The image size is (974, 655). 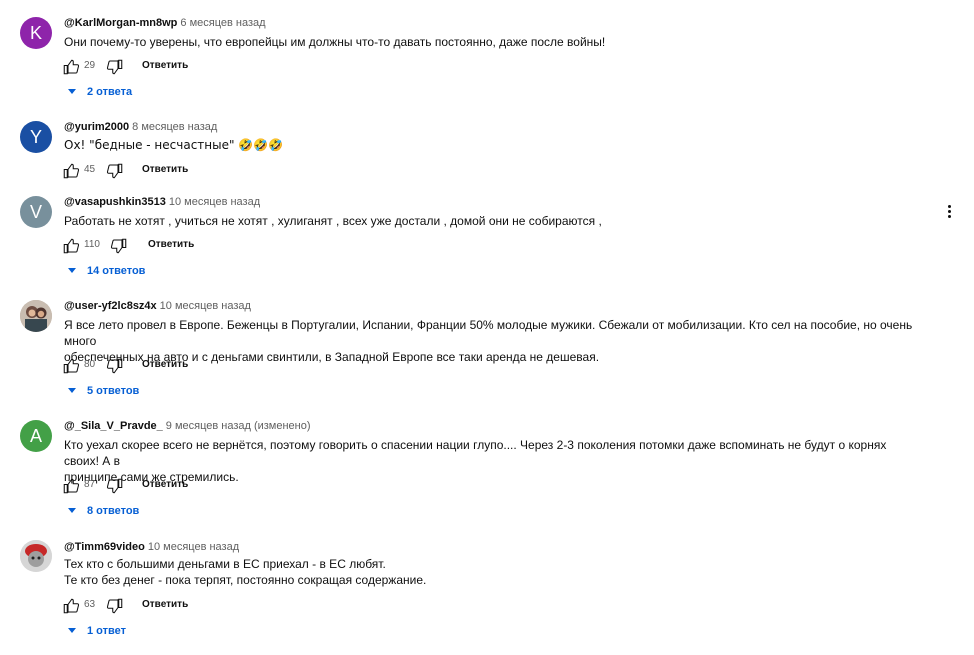 I want to click on replies-count-label: 8 ответов, so click(x=113, y=511).